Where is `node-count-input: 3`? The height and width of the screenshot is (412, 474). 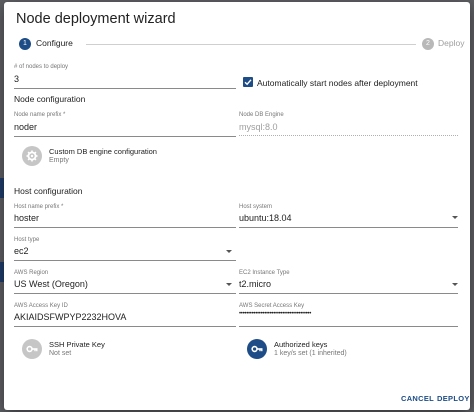
node-count-input: 3 is located at coordinates (125, 79).